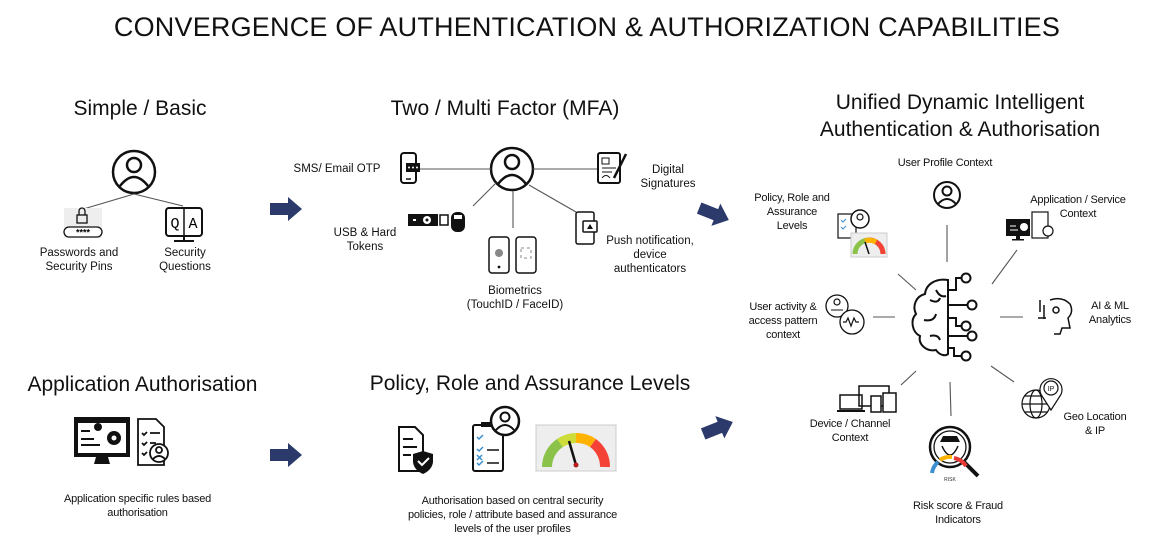  Describe the element at coordinates (512, 501) in the screenshot. I see `desc-line: Authorisation based on central security` at that location.